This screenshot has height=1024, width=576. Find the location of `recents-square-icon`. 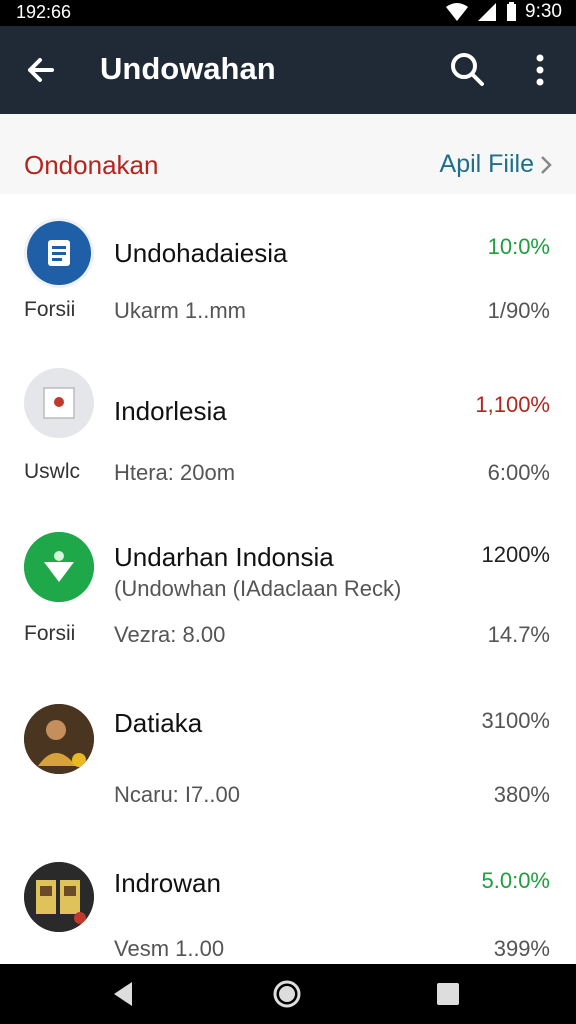

recents-square-icon is located at coordinates (448, 994).